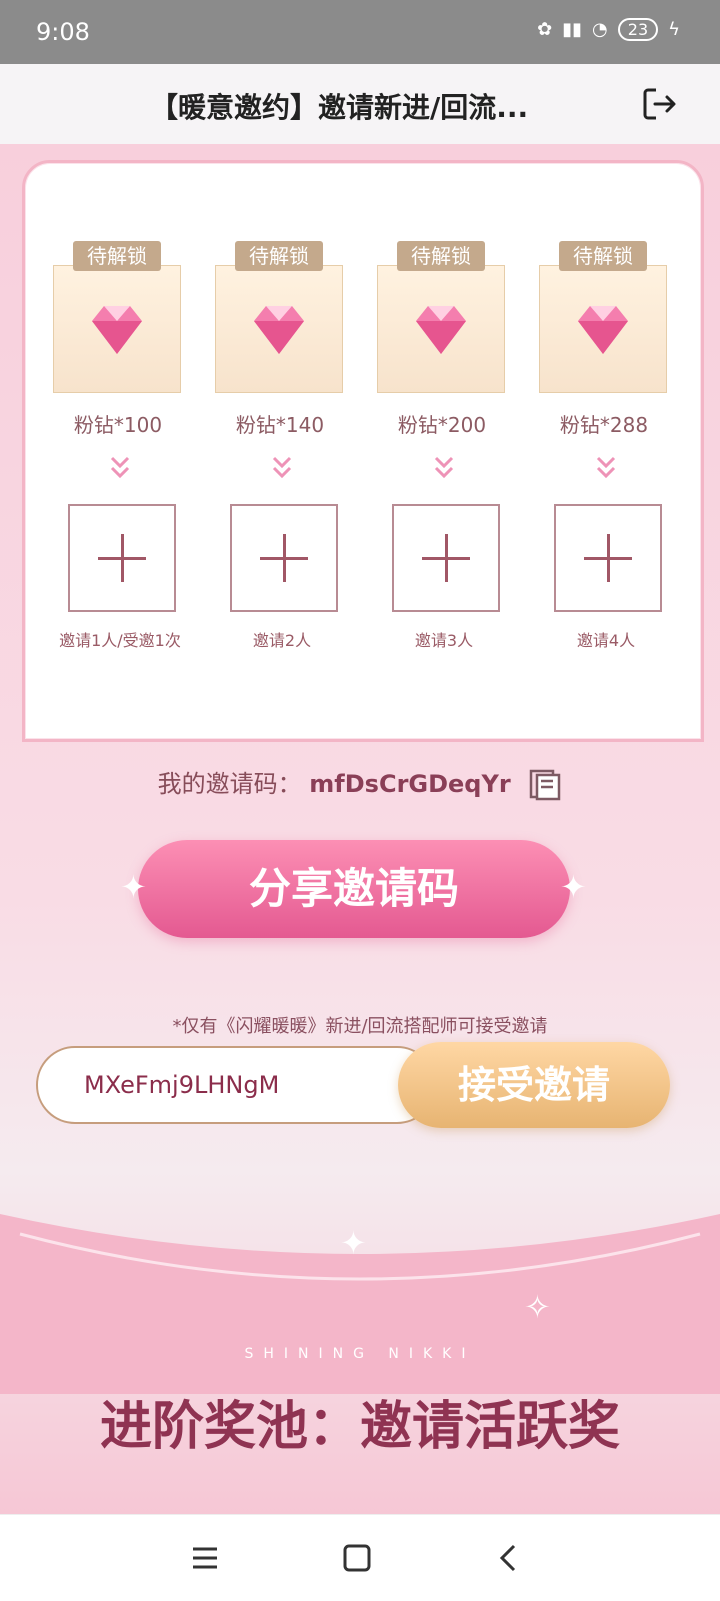 This screenshot has height=1601, width=720. I want to click on invite-condition: 邀请4人, so click(606, 640).